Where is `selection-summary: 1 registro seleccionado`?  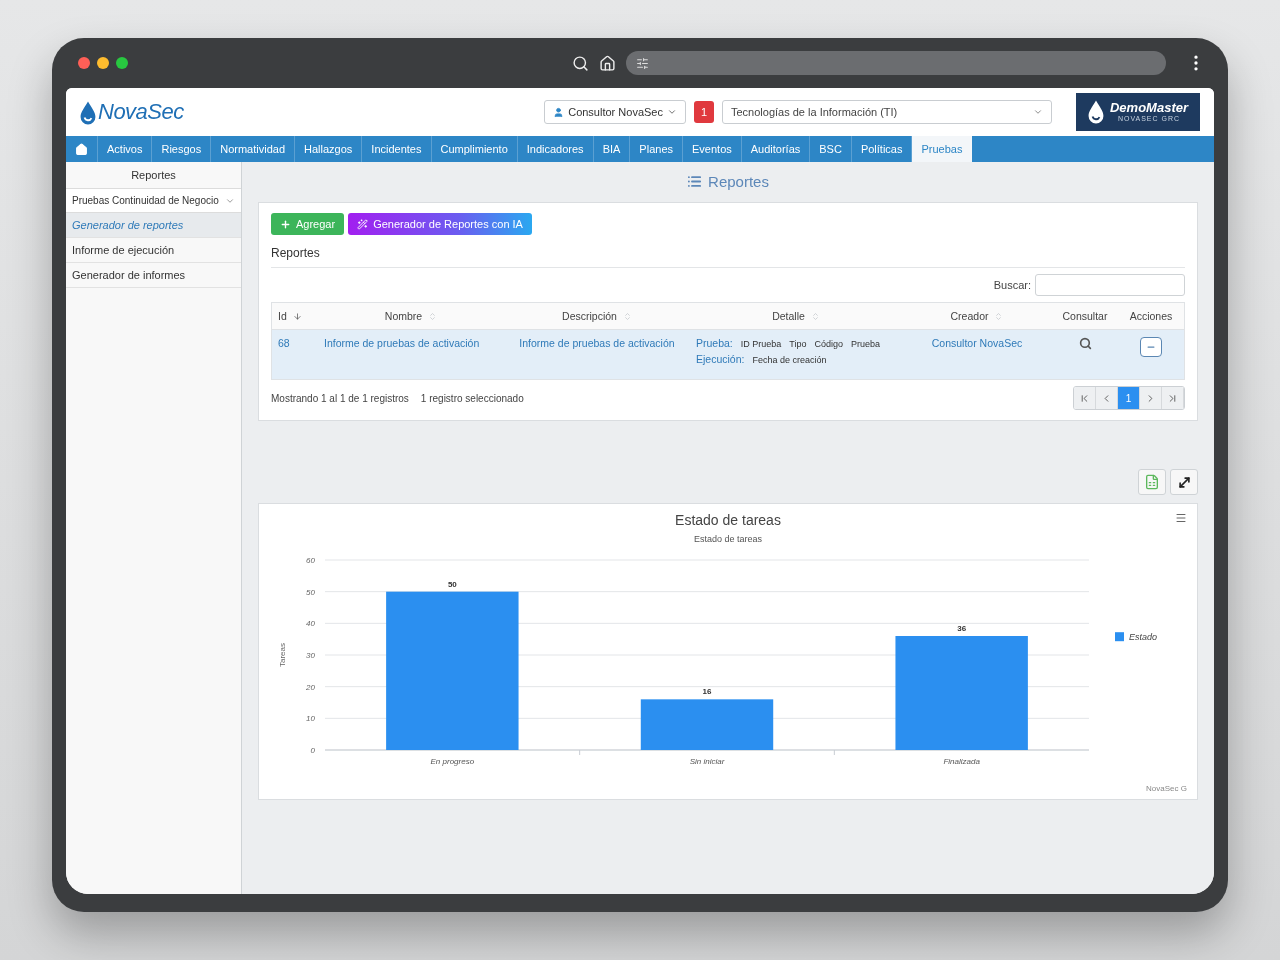
selection-summary: 1 registro seleccionado is located at coordinates (472, 398).